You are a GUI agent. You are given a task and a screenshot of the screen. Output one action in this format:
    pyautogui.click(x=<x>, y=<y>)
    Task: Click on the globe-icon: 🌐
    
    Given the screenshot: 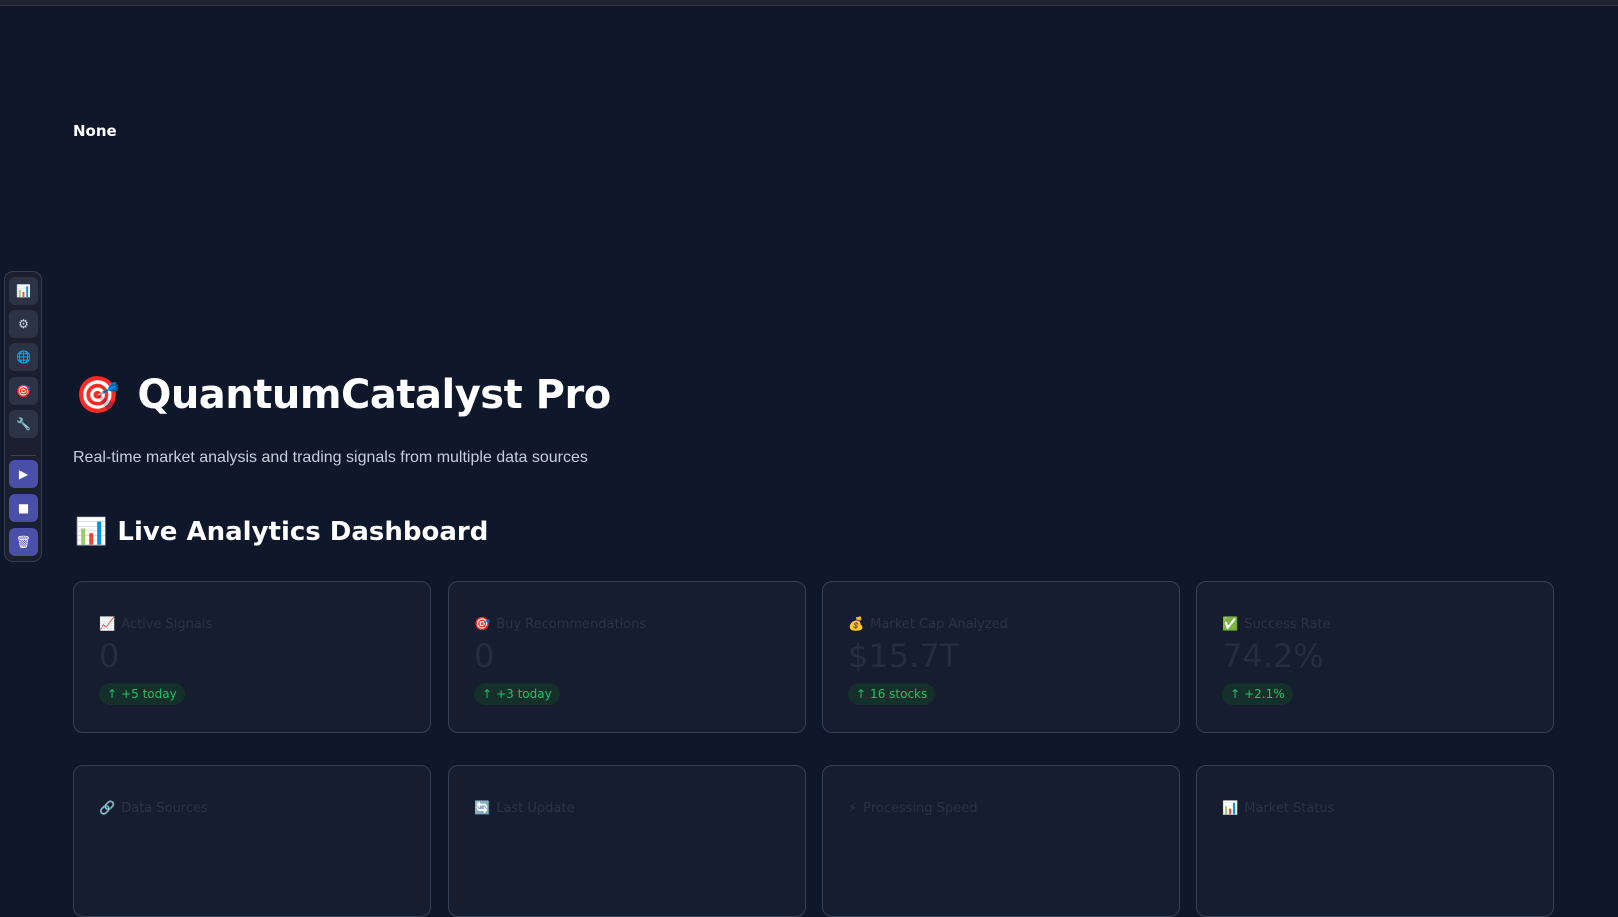 What is the action you would take?
    pyautogui.click(x=23, y=357)
    